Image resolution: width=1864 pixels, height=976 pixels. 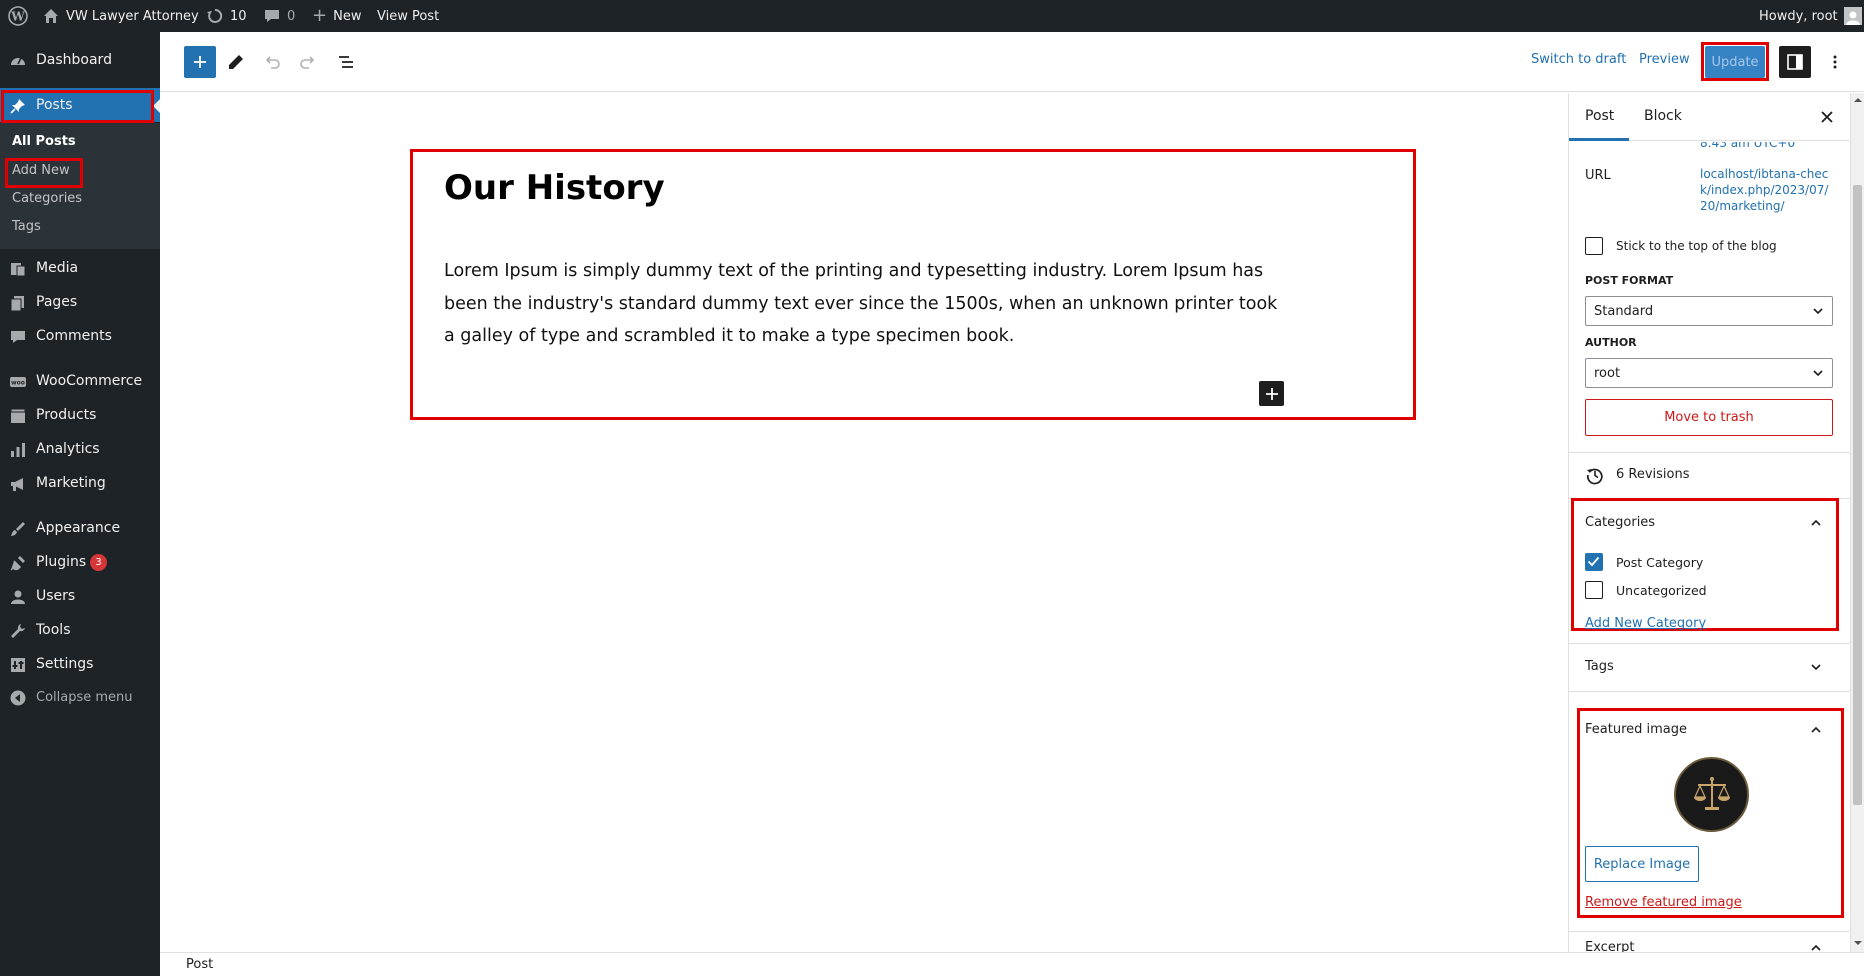 What do you see at coordinates (1711, 794) in the screenshot?
I see `featured-image-thumbnail` at bounding box center [1711, 794].